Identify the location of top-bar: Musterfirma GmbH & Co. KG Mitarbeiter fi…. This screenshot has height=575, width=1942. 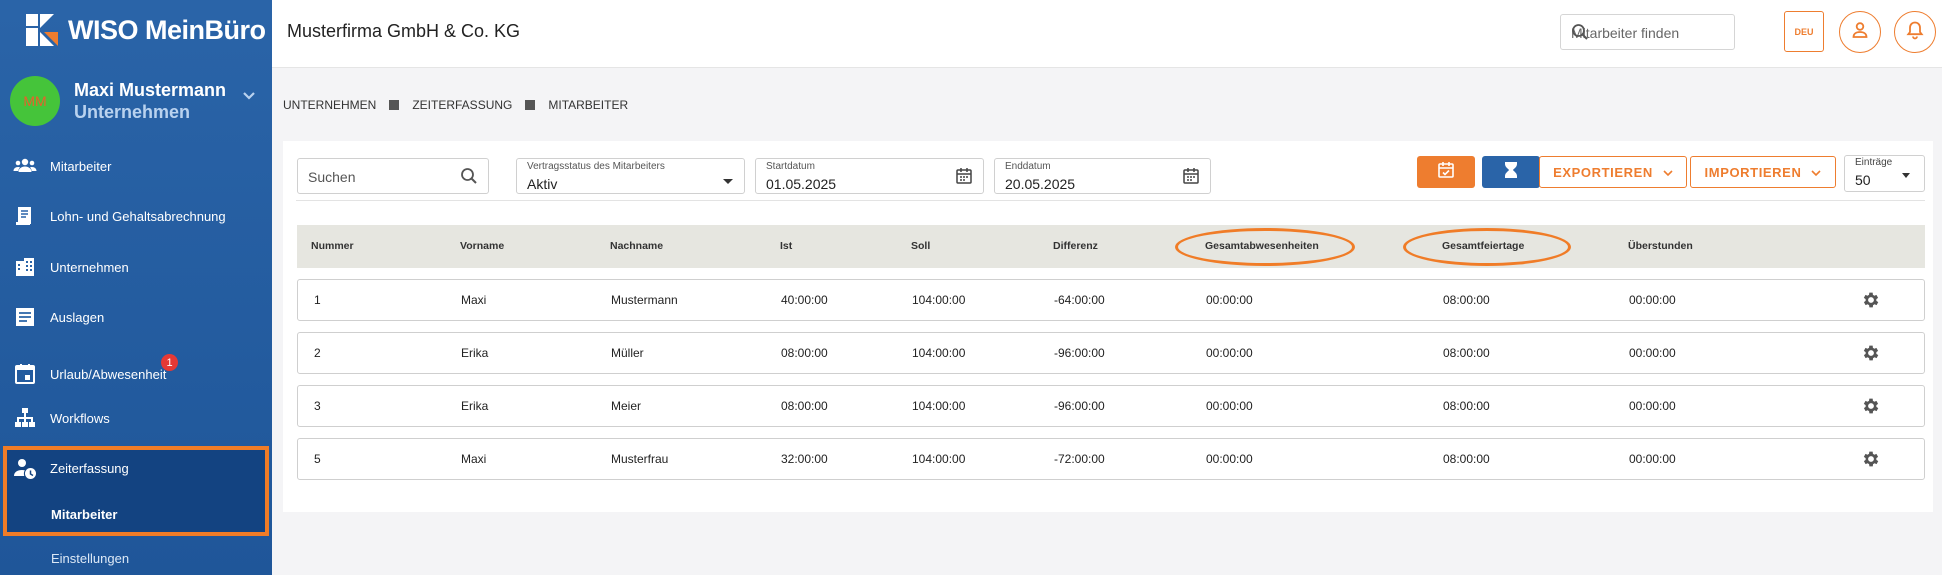
(1107, 34).